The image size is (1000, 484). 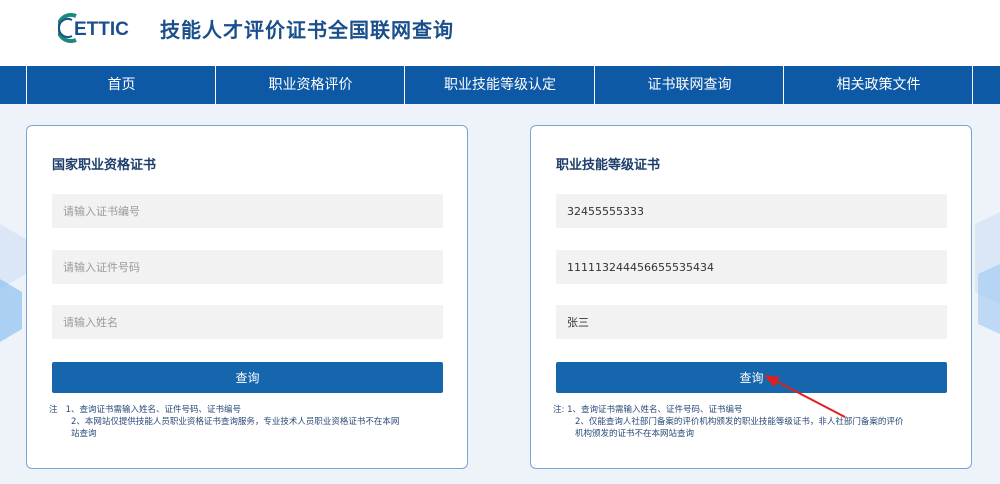 What do you see at coordinates (104, 165) in the screenshot?
I see `card-title: 国家职业资格证书` at bounding box center [104, 165].